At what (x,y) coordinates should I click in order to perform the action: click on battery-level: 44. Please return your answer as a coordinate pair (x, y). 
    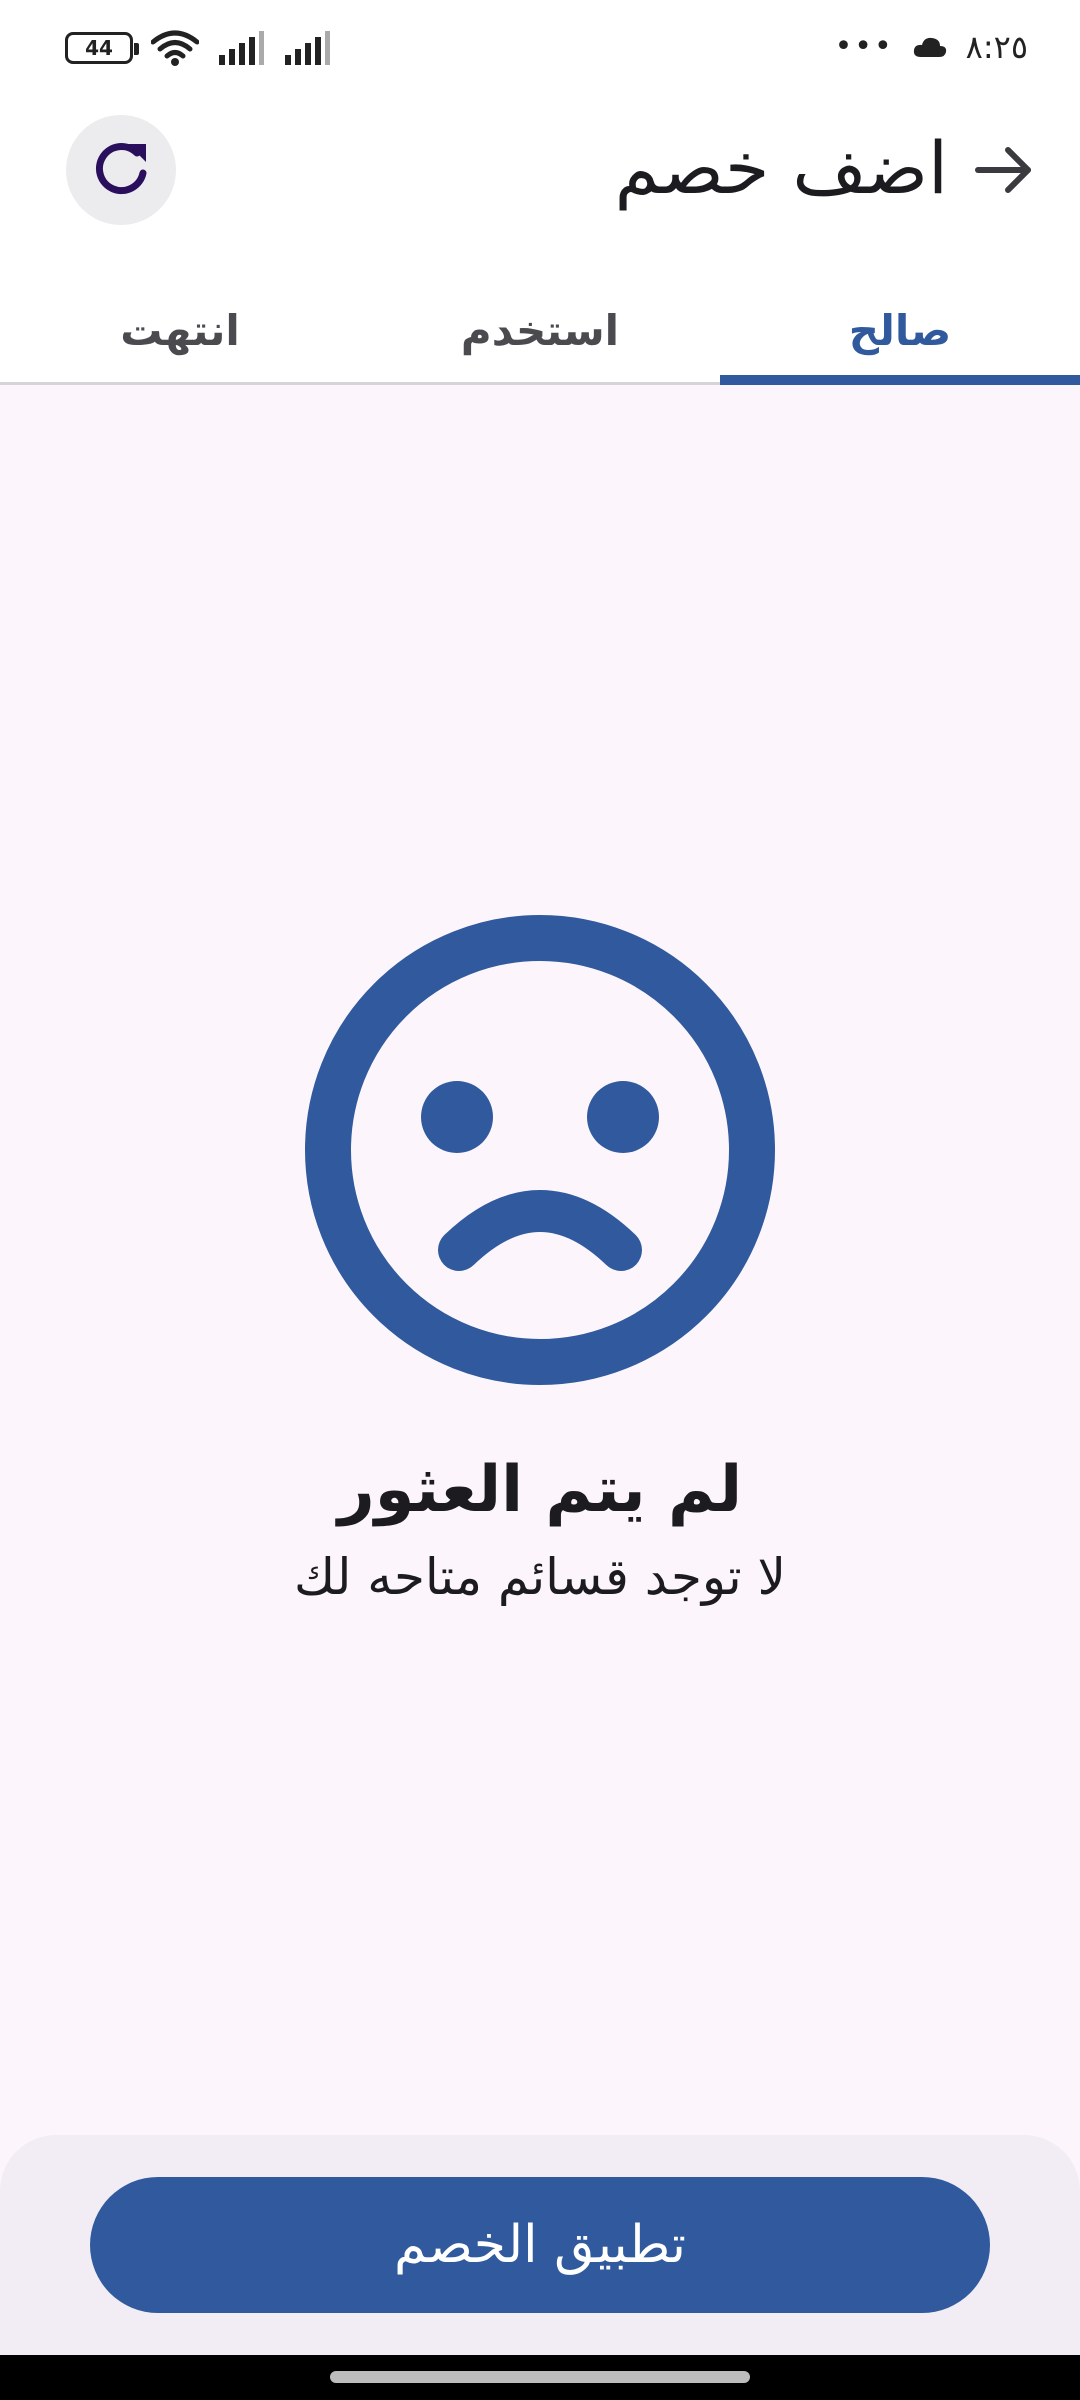
    Looking at the image, I should click on (99, 48).